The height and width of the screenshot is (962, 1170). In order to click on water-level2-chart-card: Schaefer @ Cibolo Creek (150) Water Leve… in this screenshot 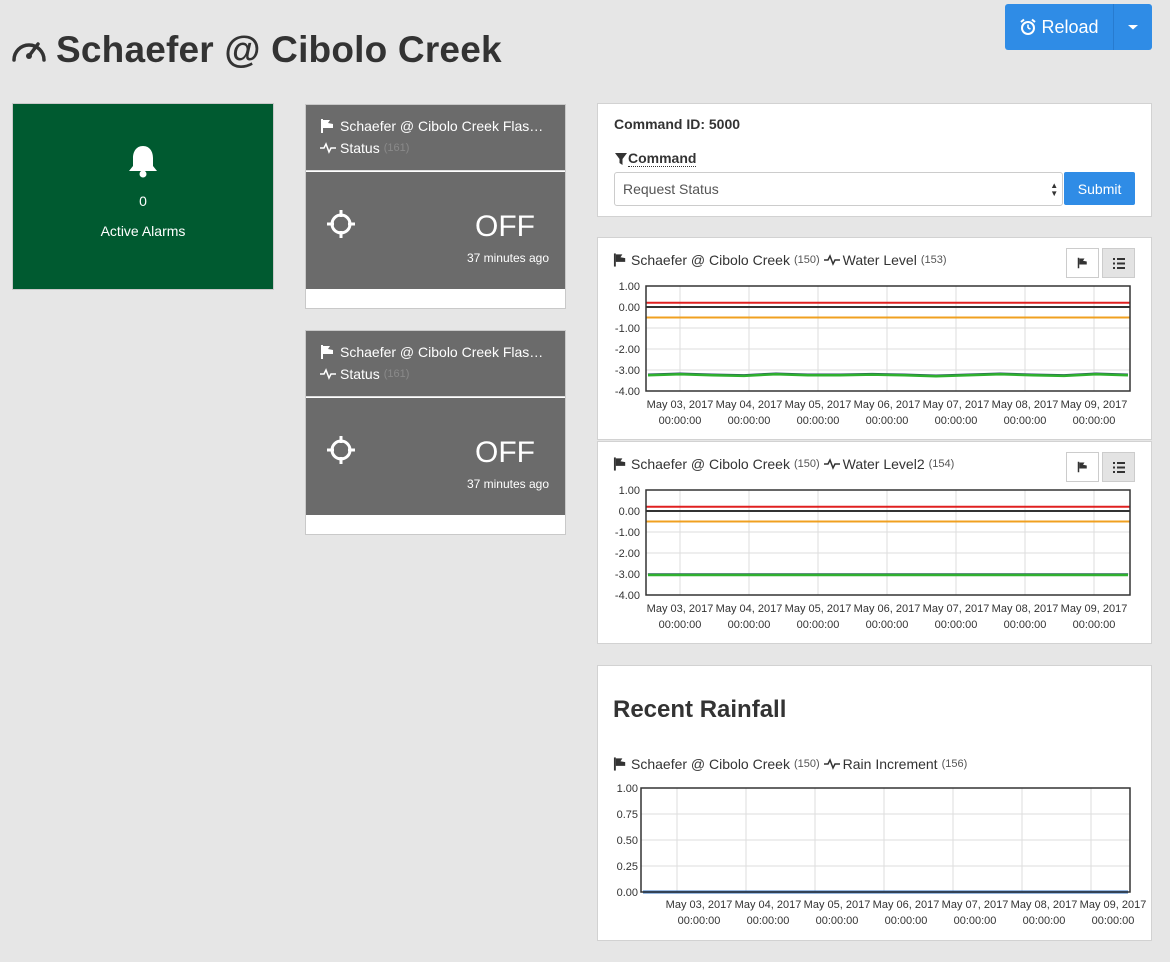, I will do `click(874, 542)`.